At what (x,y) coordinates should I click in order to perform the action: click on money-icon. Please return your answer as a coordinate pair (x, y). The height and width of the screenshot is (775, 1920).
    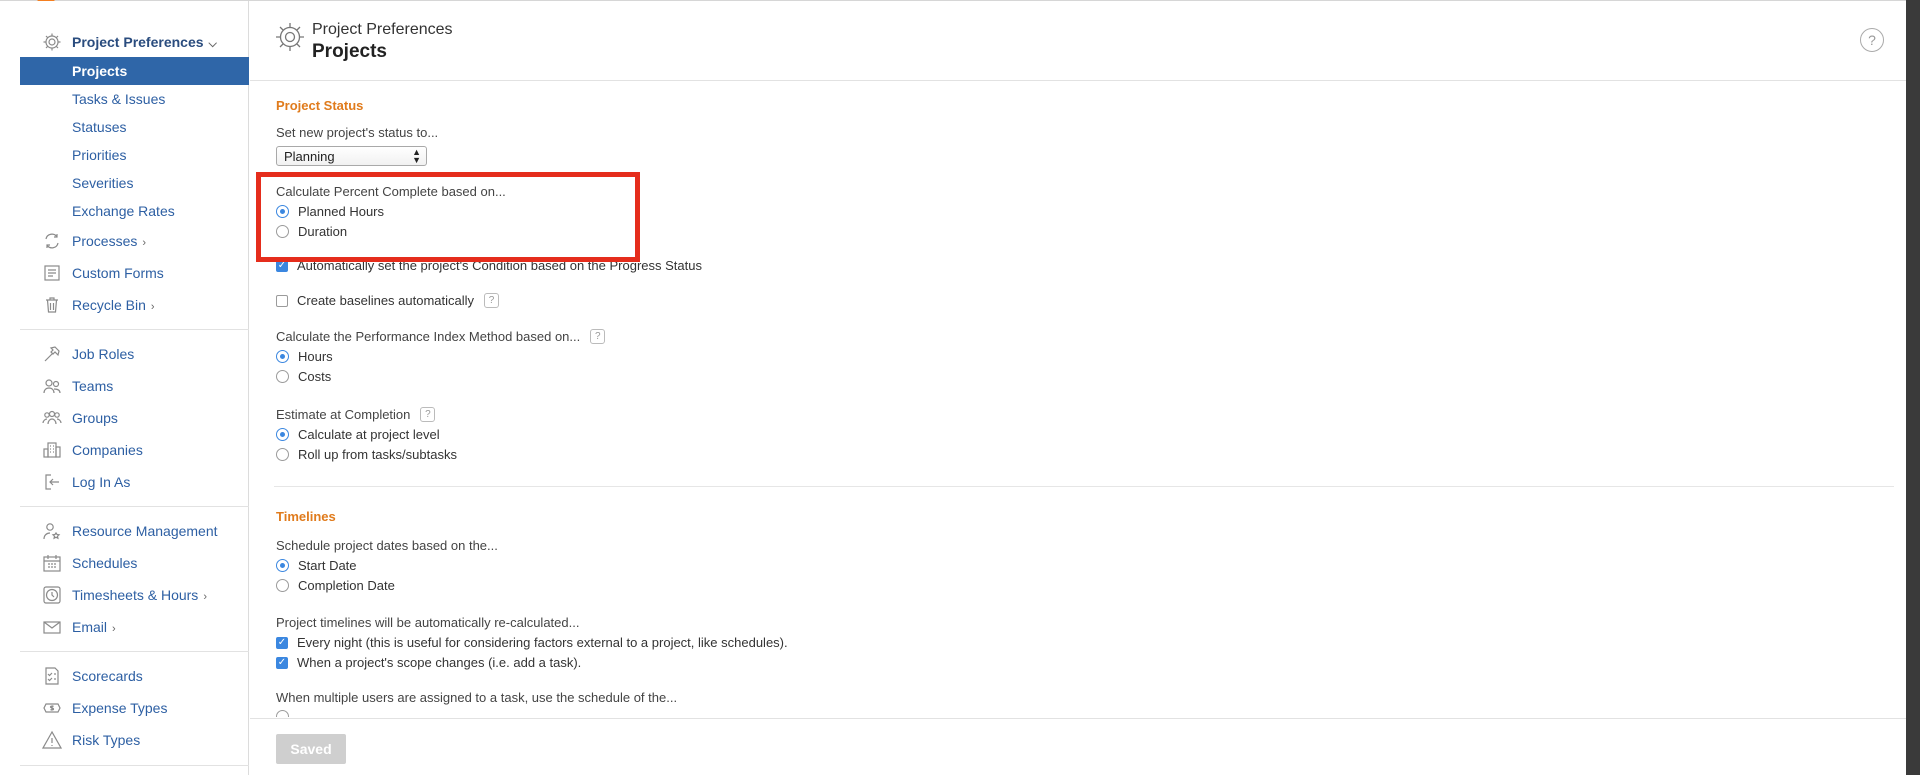
    Looking at the image, I should click on (52, 708).